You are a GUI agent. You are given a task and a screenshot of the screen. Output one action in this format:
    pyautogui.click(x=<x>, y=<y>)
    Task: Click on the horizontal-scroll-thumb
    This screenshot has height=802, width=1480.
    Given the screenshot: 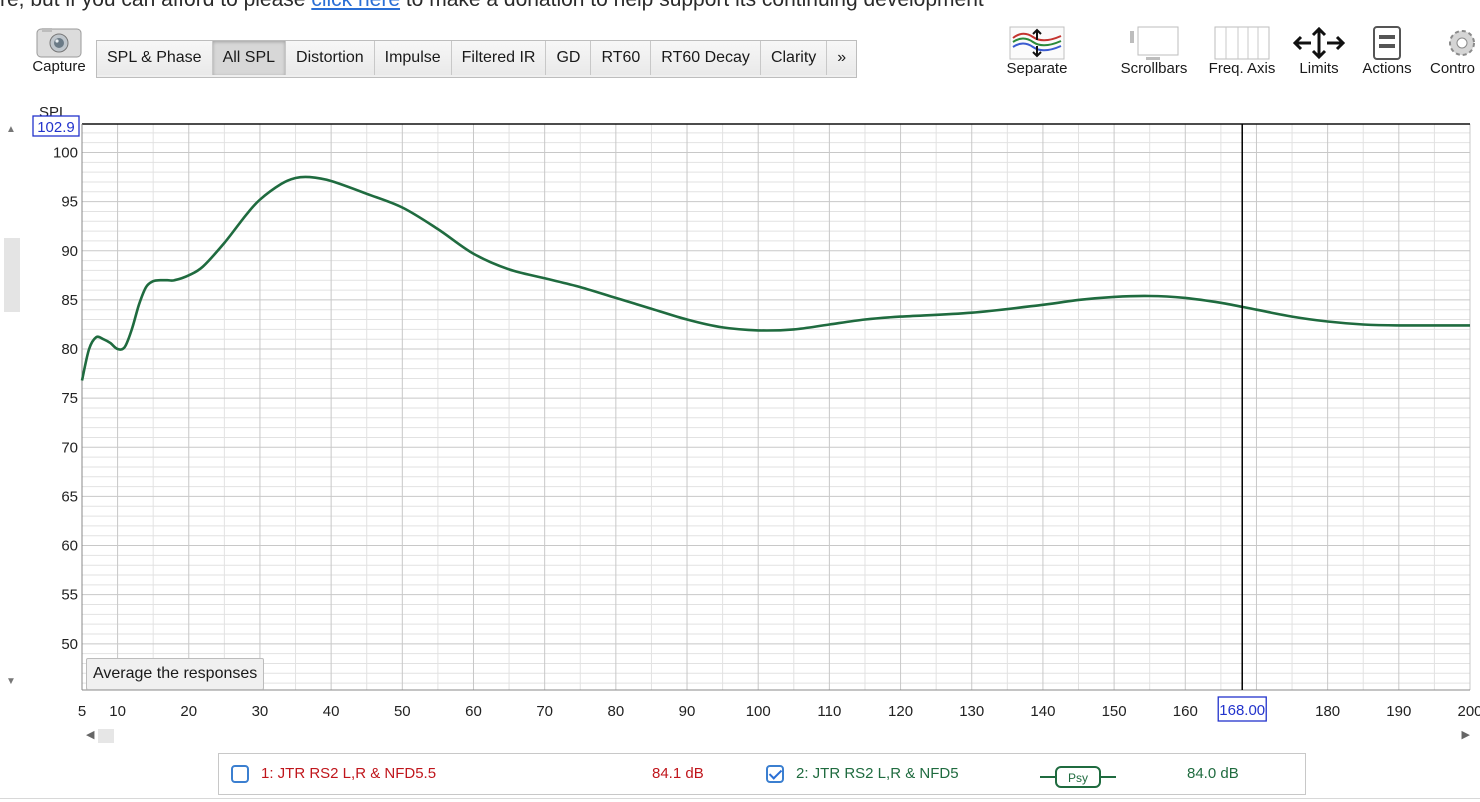 What is the action you would take?
    pyautogui.click(x=106, y=736)
    